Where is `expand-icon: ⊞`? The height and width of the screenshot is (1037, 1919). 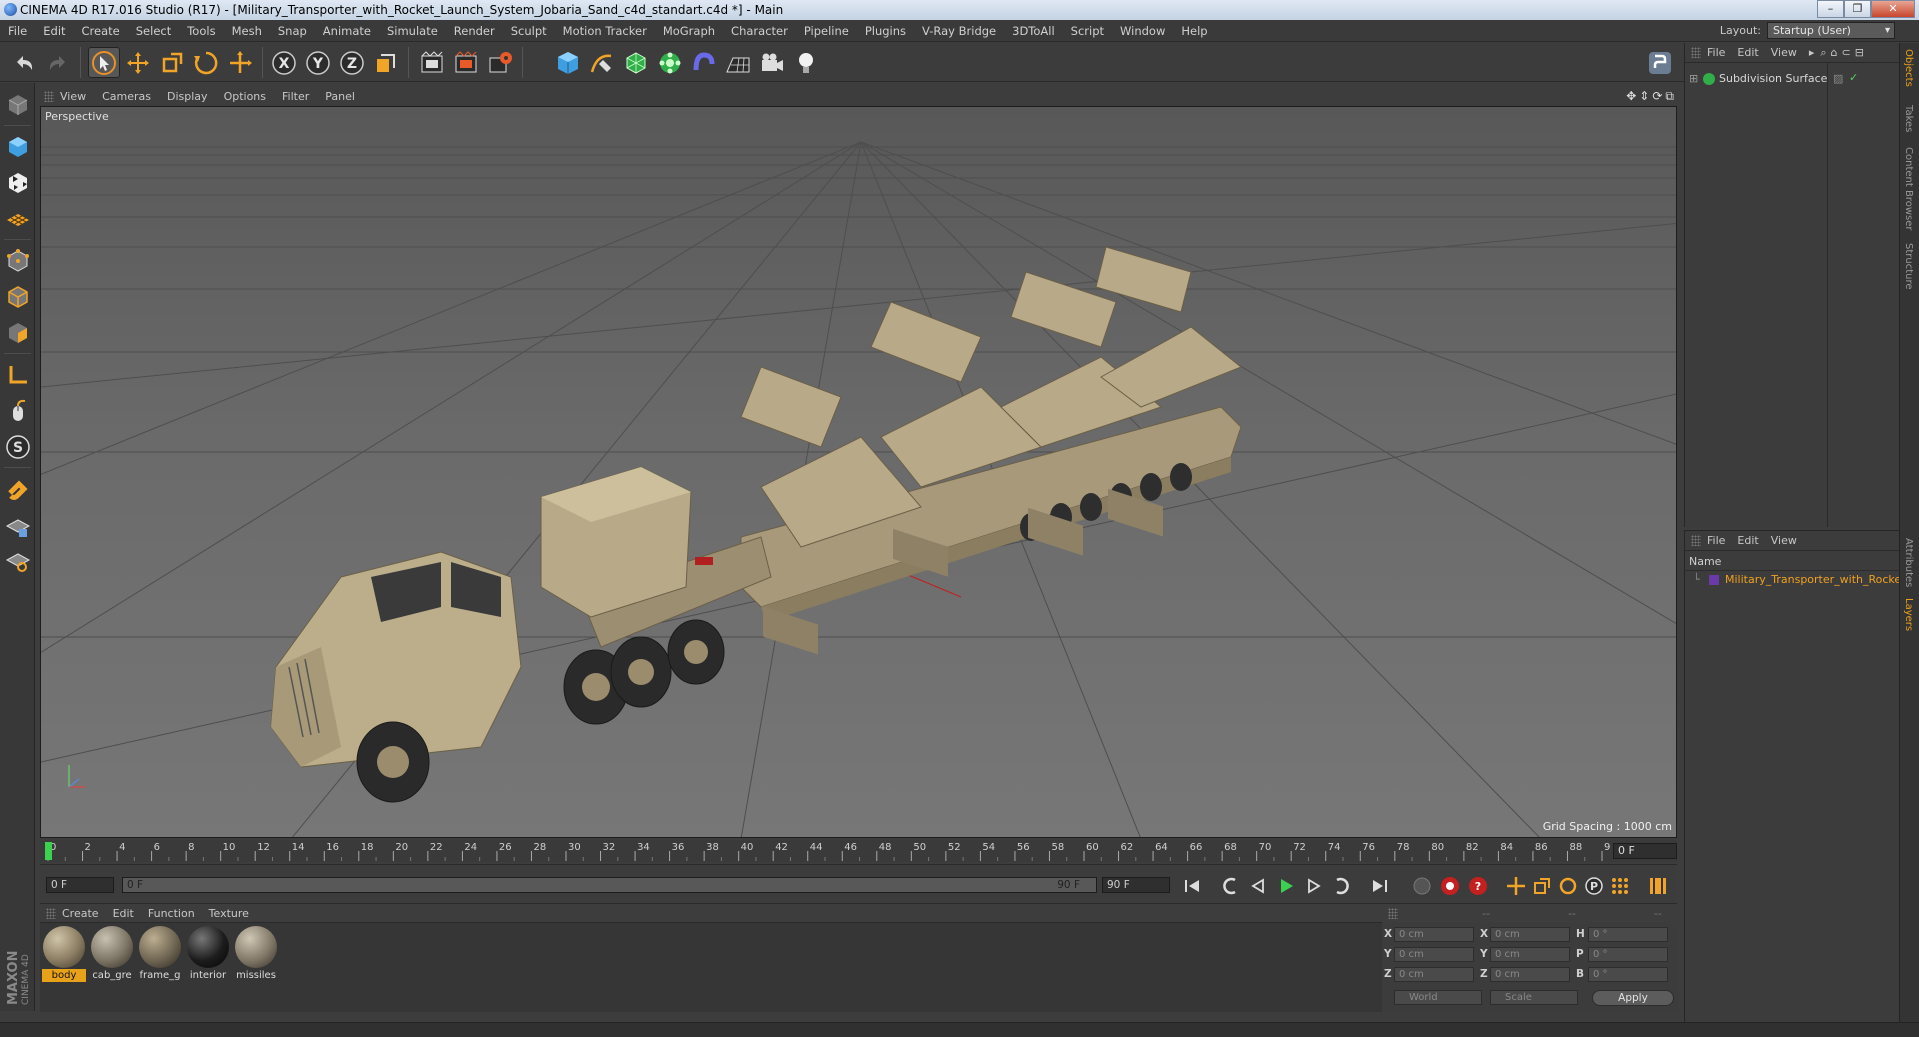
expand-icon: ⊞ is located at coordinates (1693, 78).